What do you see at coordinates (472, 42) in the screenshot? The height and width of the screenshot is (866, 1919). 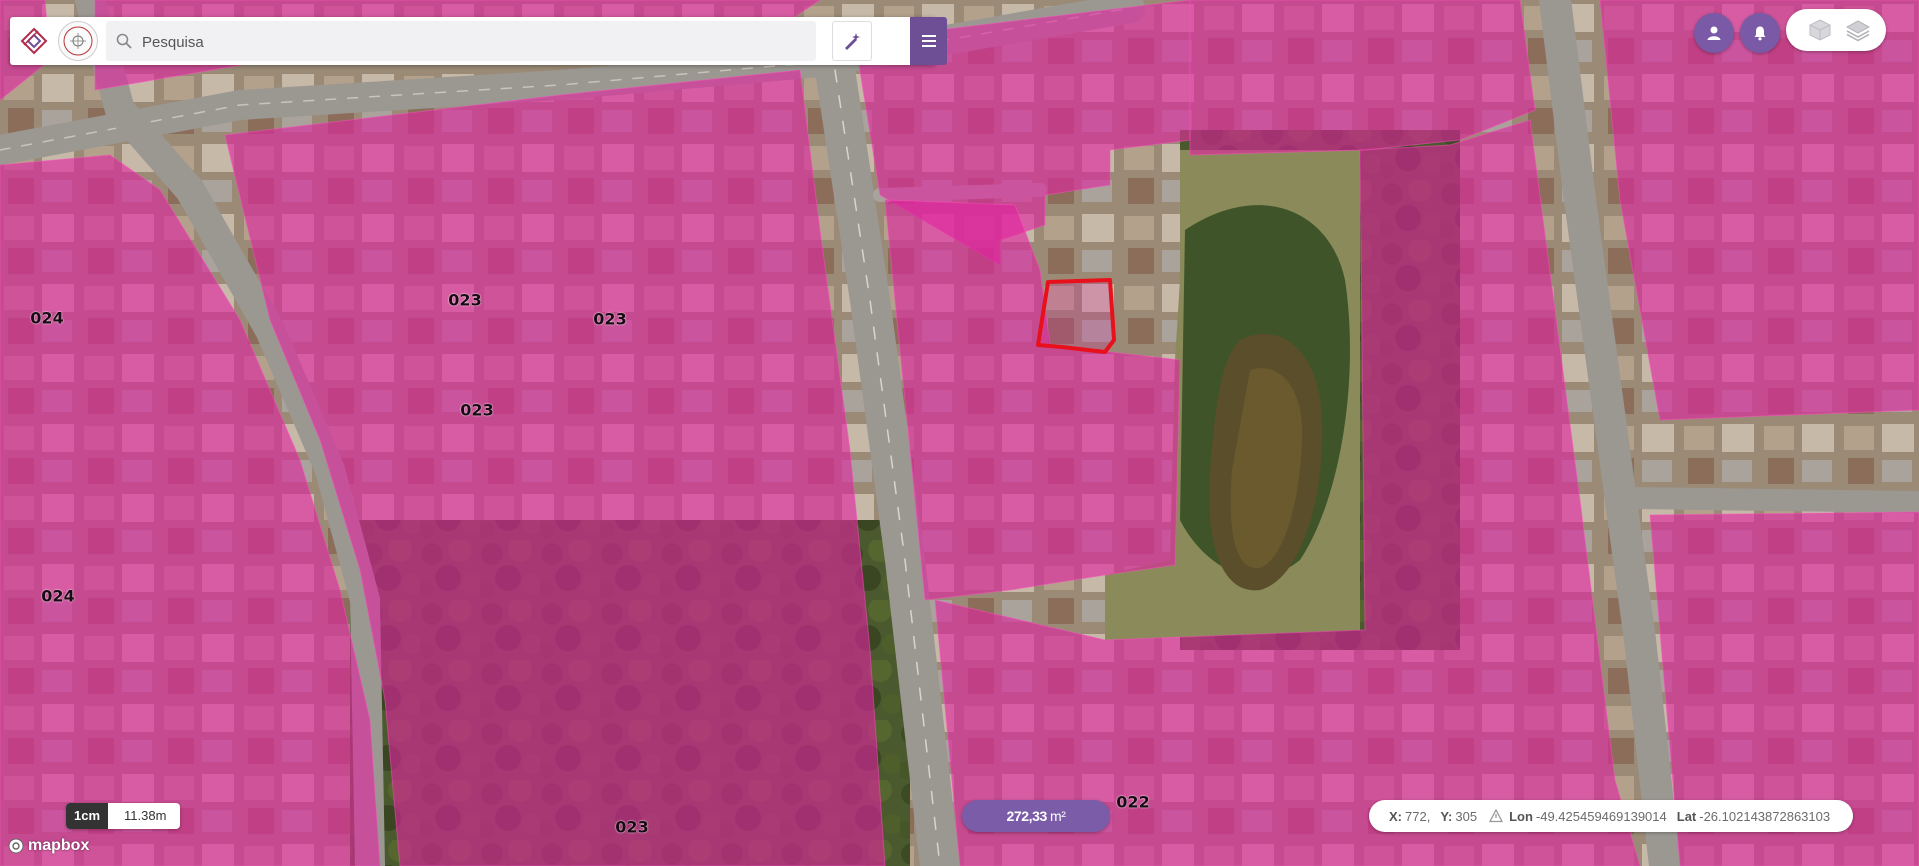 I see `search-input` at bounding box center [472, 42].